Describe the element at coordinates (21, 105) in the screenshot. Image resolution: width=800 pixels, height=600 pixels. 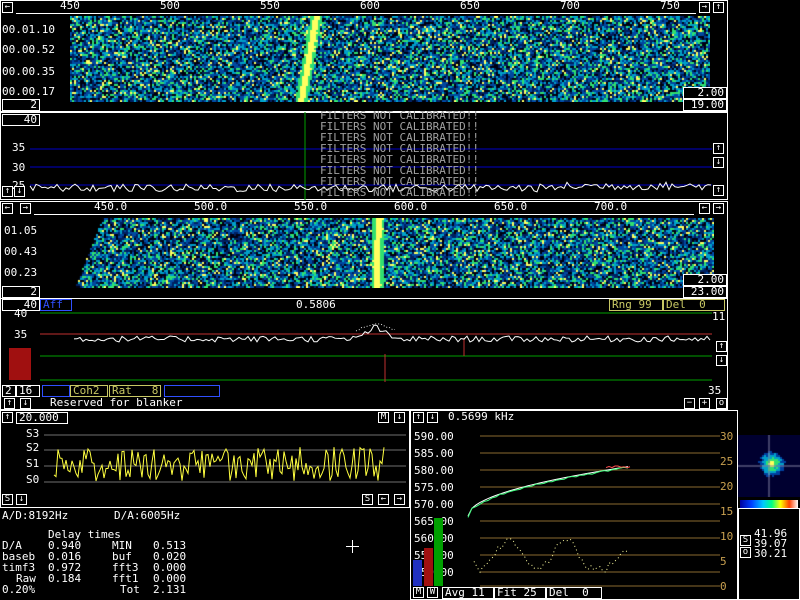
I see `wide-waterfall-left-box: 2` at that location.